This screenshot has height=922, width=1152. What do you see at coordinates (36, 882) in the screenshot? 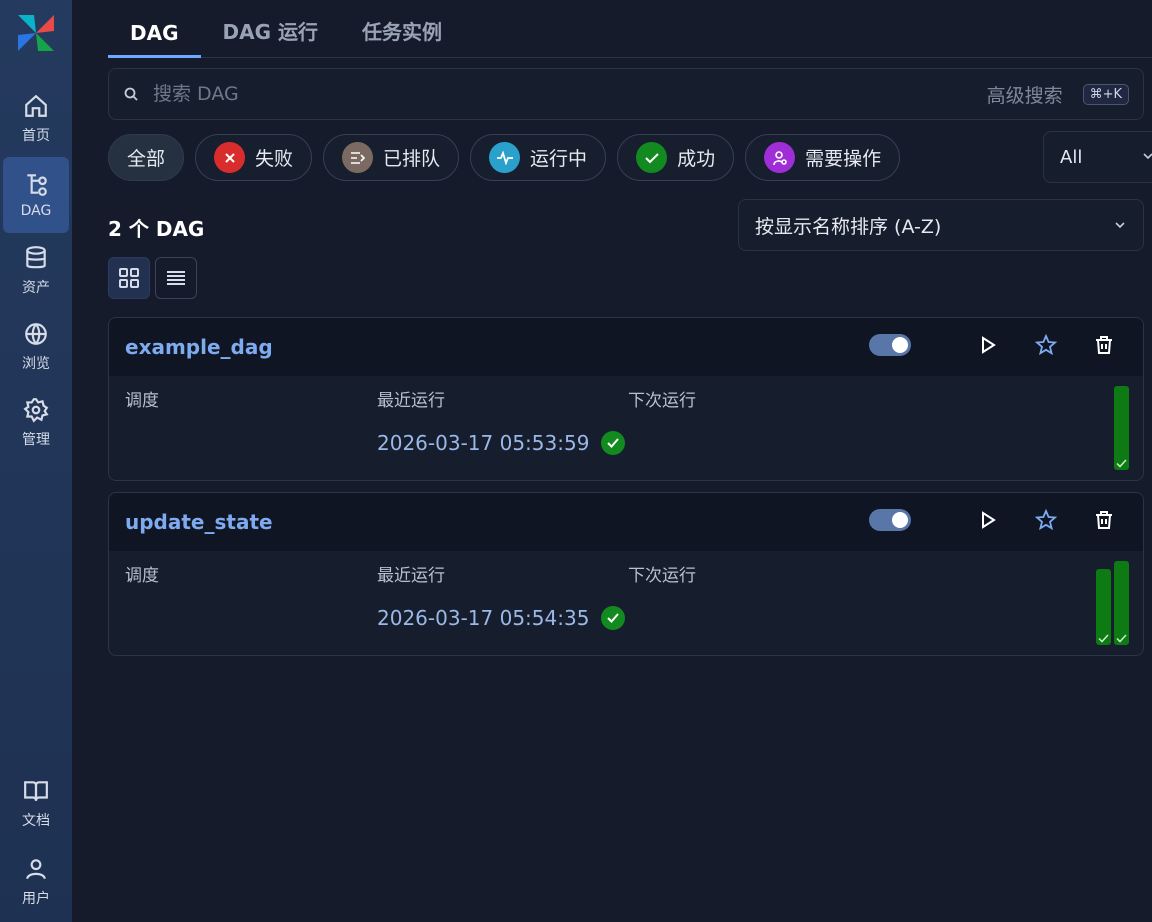
I see `sidebar-item-user: 用户` at bounding box center [36, 882].